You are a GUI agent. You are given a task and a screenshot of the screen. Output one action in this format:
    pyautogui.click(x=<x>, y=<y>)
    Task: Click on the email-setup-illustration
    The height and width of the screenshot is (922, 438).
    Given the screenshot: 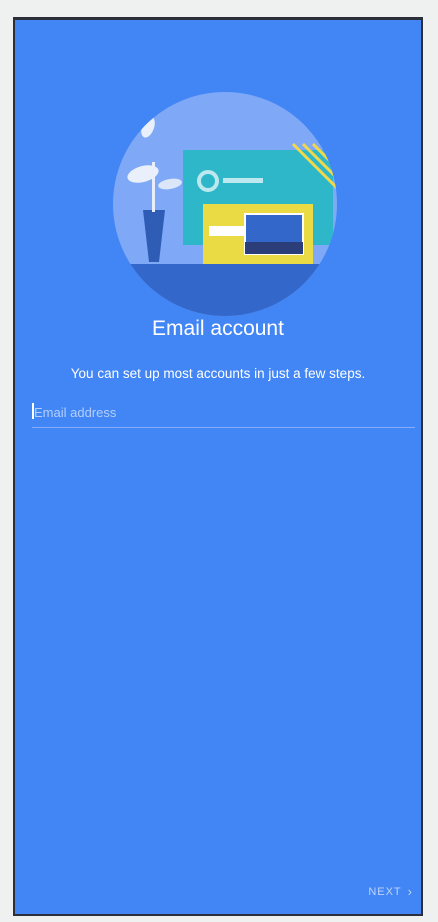 What is the action you would take?
    pyautogui.click(x=225, y=204)
    